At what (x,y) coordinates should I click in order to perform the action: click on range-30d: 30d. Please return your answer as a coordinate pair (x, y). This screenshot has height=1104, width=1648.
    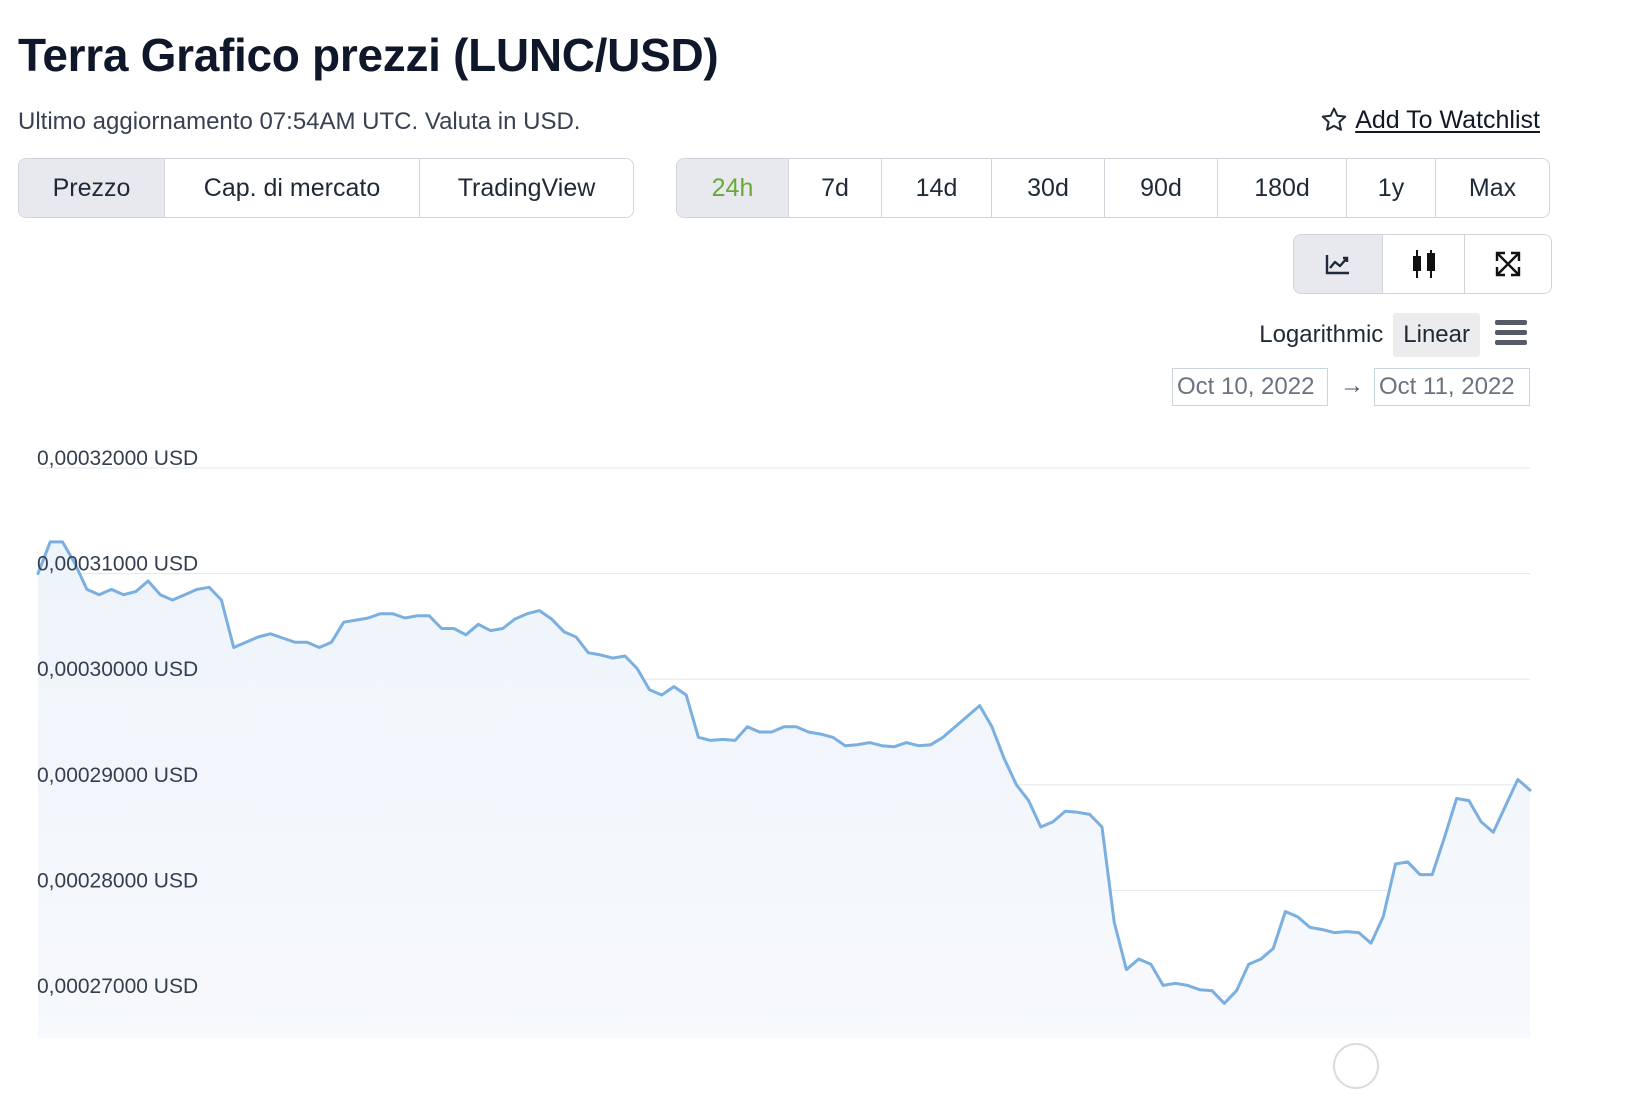
    Looking at the image, I should click on (1048, 188).